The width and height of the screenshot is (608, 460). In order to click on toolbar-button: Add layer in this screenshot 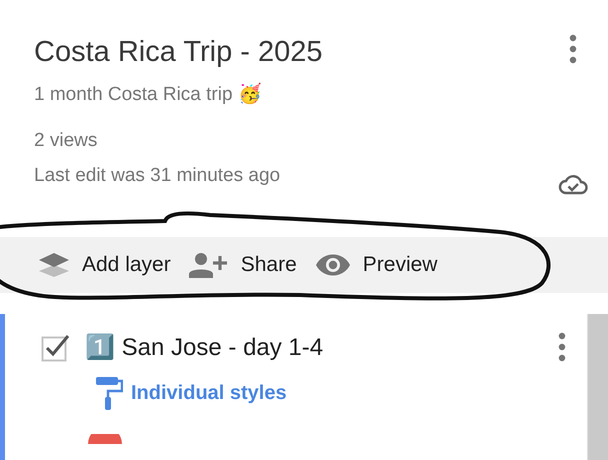, I will do `click(104, 265)`.